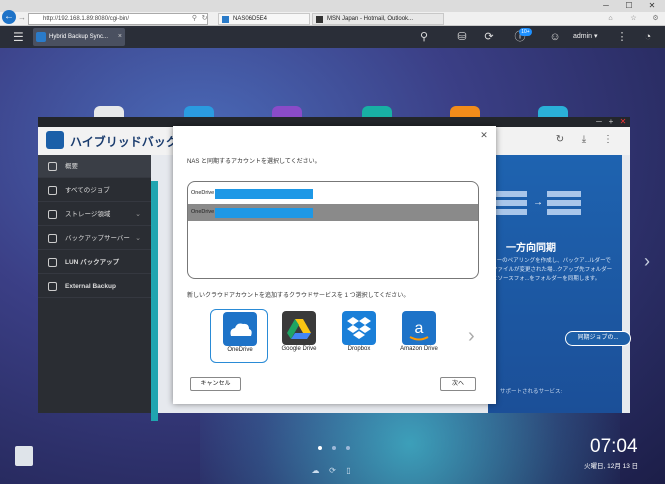  I want to click on forward-button: →, so click(22, 18).